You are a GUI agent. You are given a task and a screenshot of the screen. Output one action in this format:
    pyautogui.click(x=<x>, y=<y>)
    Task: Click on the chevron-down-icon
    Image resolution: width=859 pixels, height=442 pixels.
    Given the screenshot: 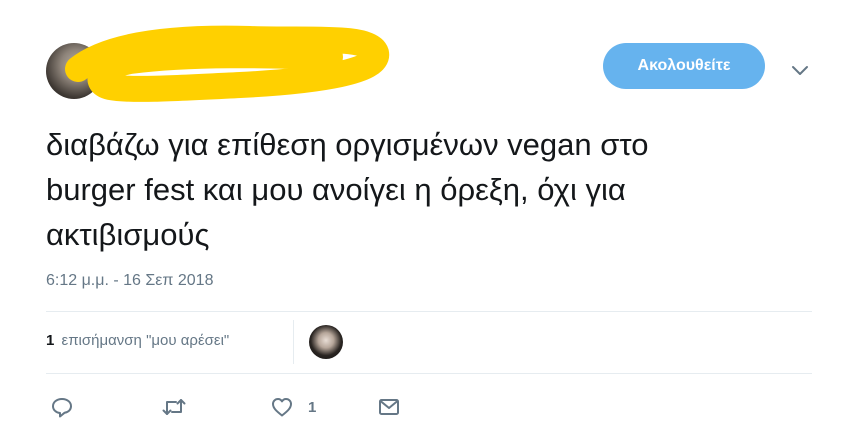 What is the action you would take?
    pyautogui.click(x=800, y=70)
    